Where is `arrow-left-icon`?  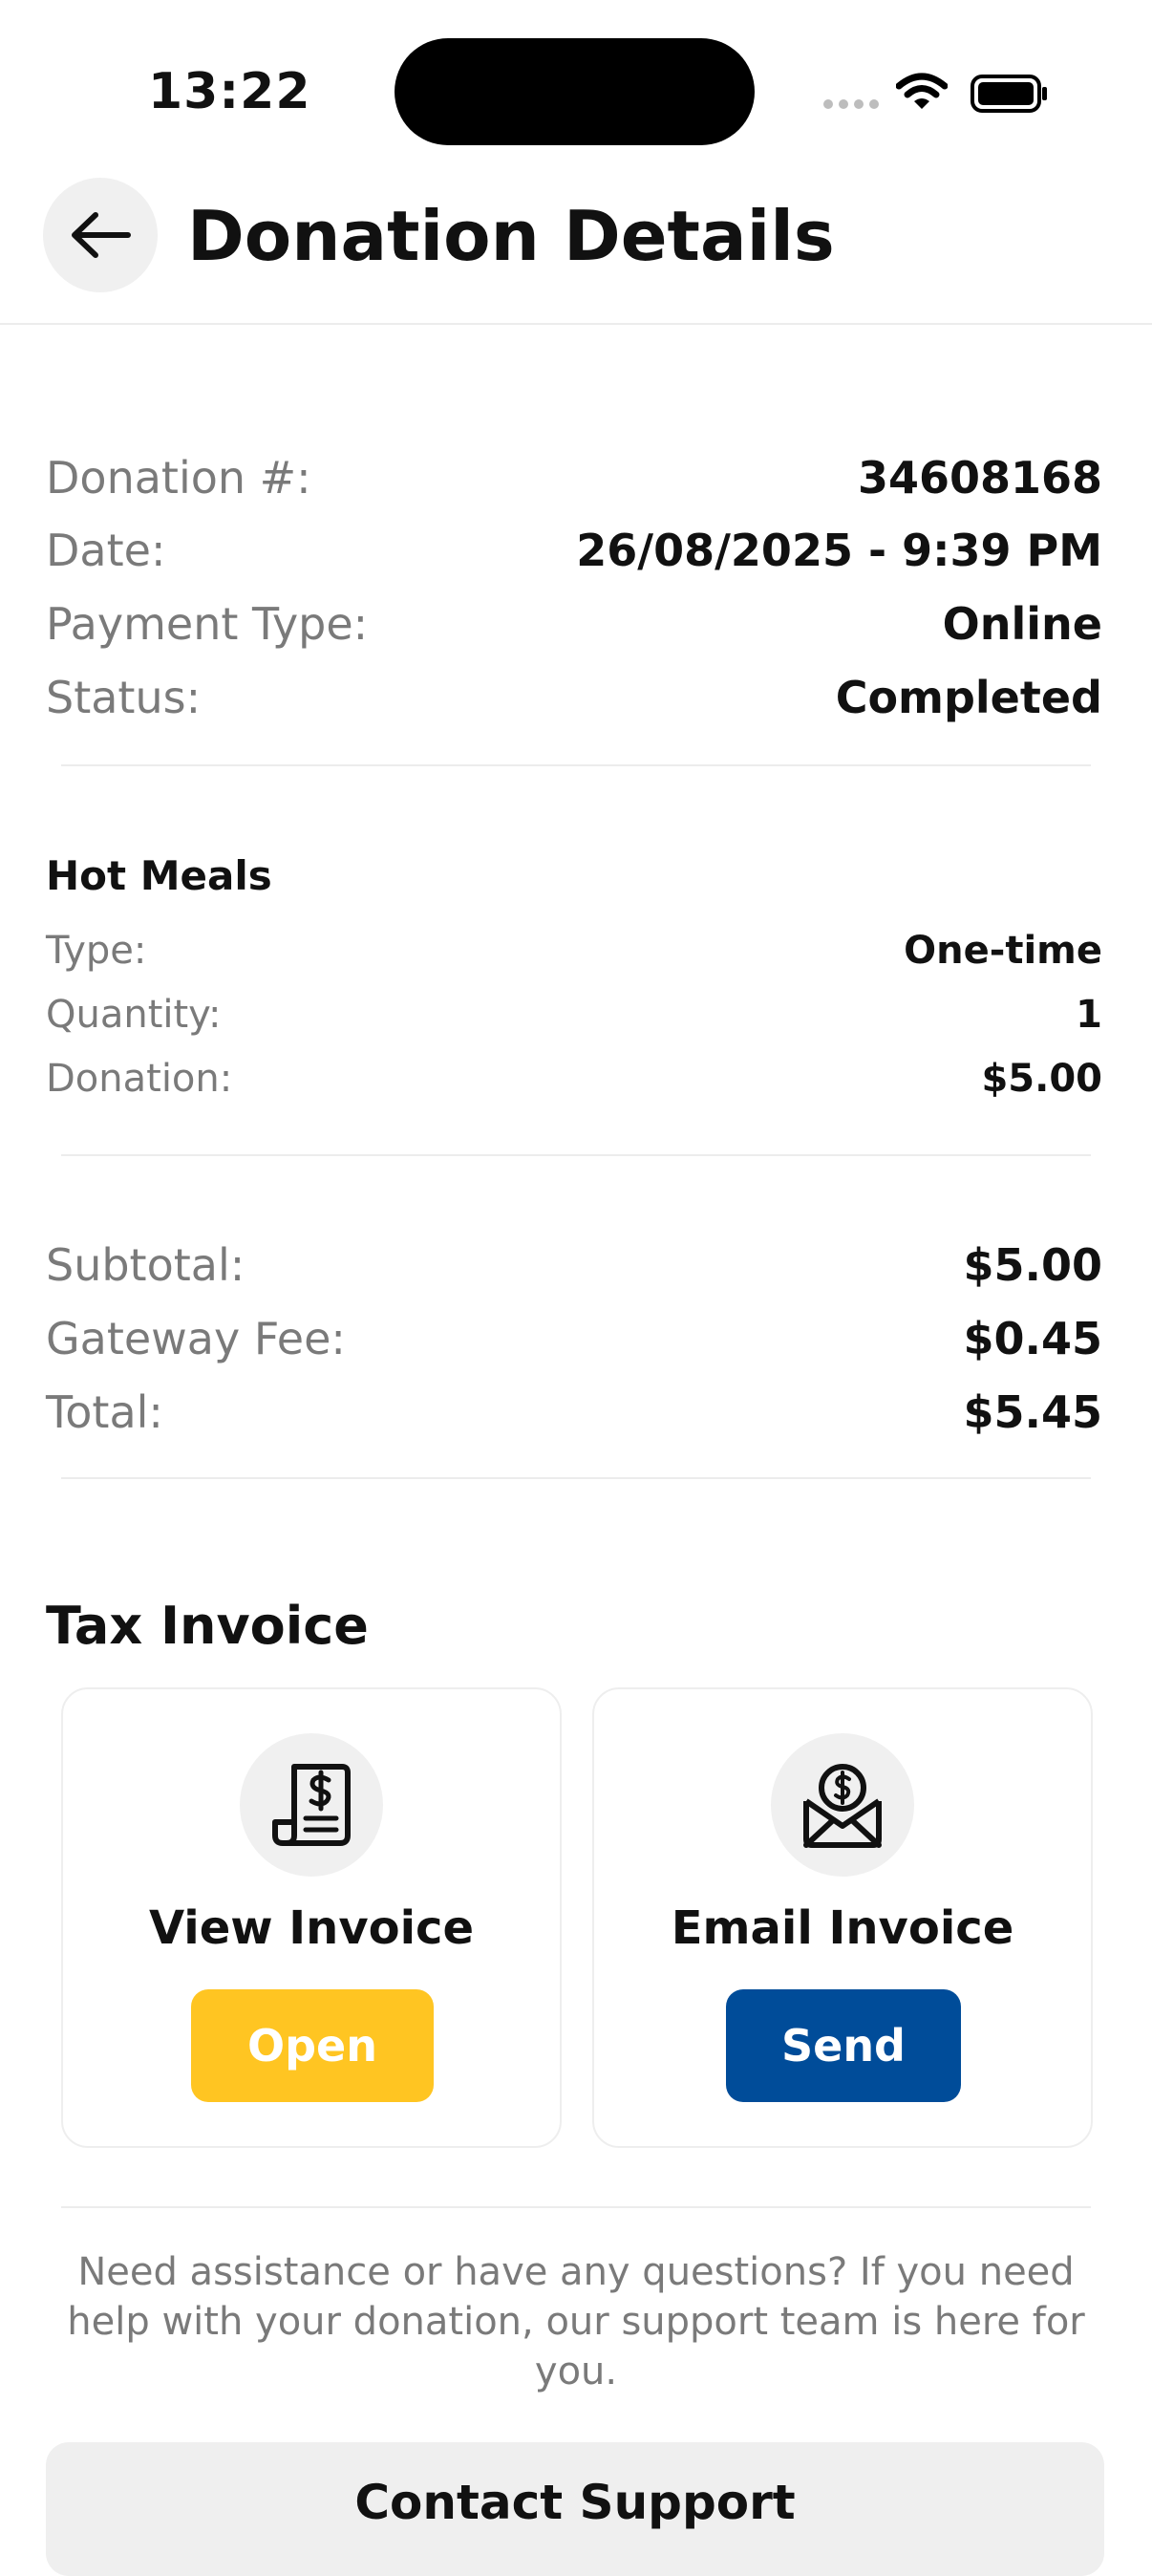
arrow-left-icon is located at coordinates (101, 235).